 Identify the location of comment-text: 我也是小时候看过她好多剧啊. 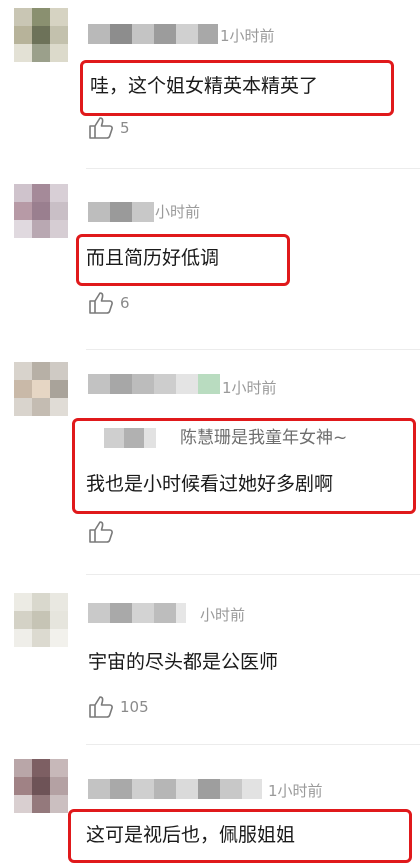
(210, 484).